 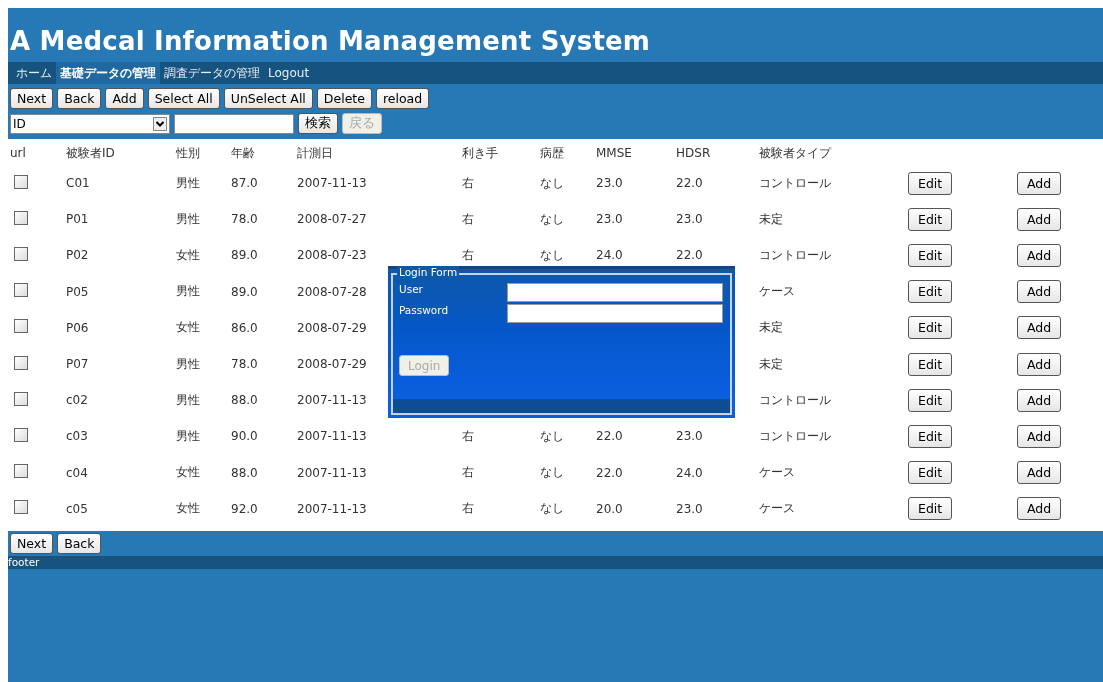 I want to click on table-cell: C01, so click(x=78, y=183).